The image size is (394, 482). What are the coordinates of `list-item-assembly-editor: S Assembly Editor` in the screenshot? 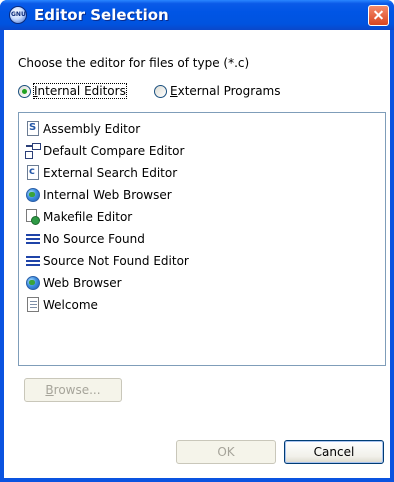 It's located at (82, 129).